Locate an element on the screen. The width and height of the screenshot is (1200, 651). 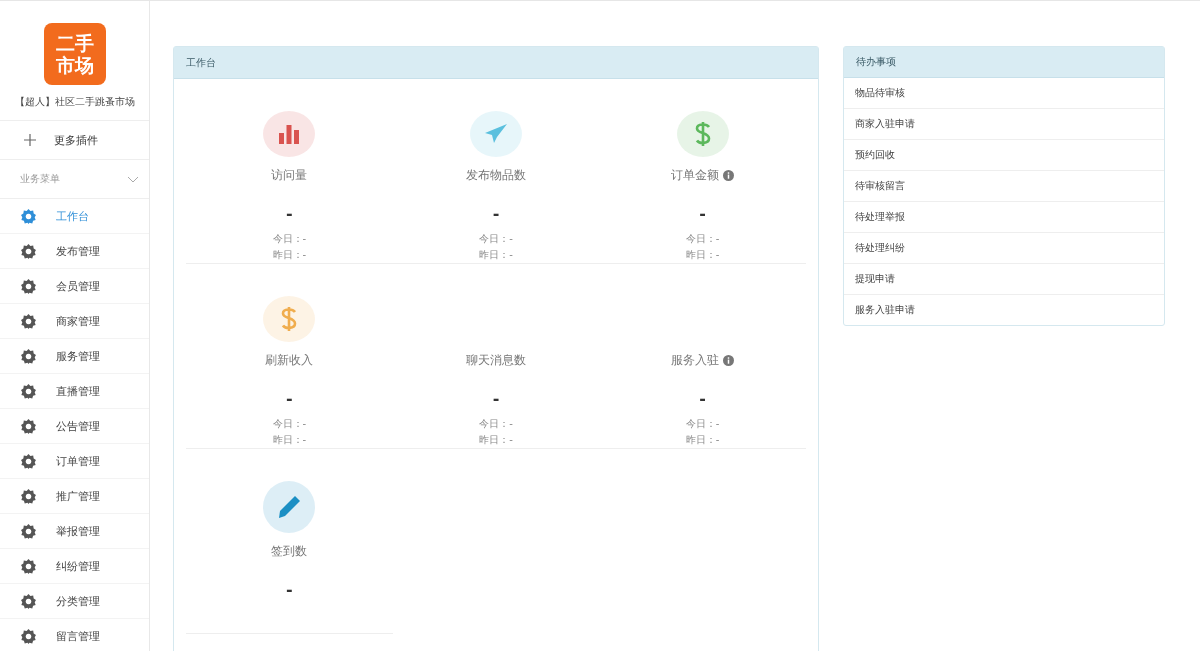
sidebar-item: 服务管理 is located at coordinates (74, 356).